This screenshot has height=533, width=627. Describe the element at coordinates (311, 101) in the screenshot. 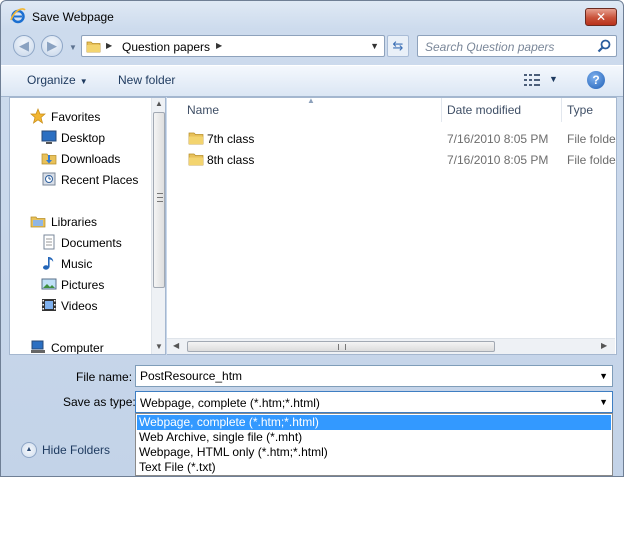

I see `sort-ascending-icon: ▲` at that location.